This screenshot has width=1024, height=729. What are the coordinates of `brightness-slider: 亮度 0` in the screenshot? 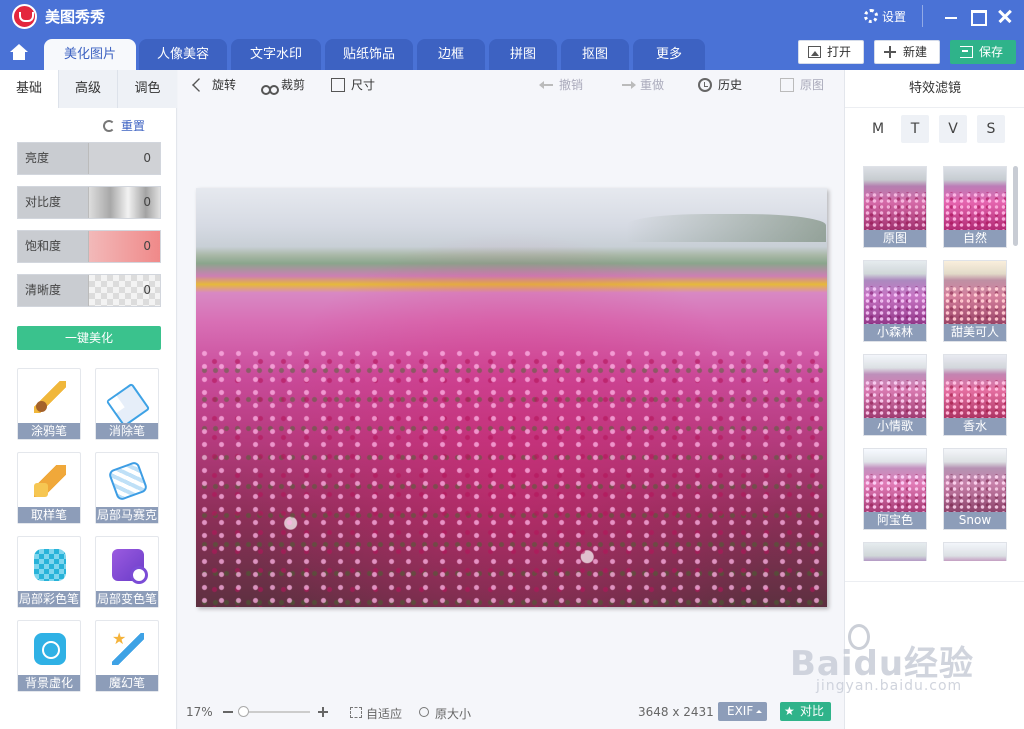 It's located at (89, 158).